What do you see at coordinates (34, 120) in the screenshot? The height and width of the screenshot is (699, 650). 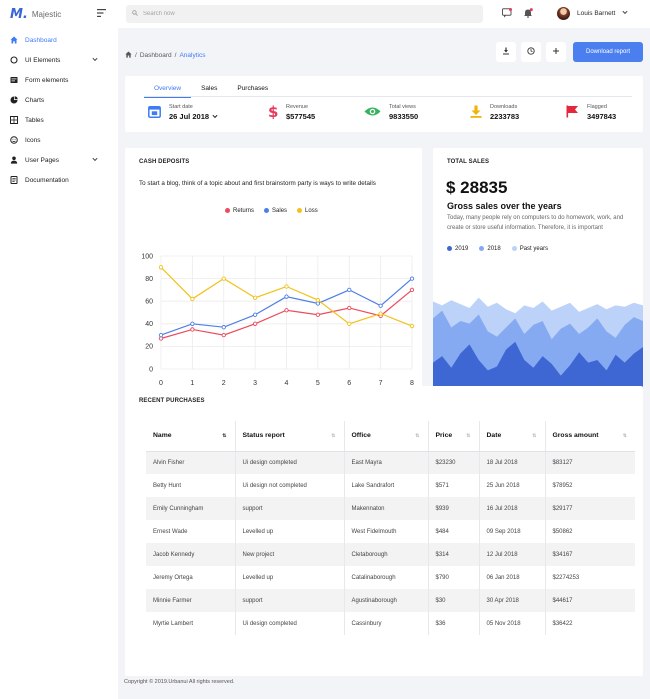 I see `sidebar-item-label: Tables` at bounding box center [34, 120].